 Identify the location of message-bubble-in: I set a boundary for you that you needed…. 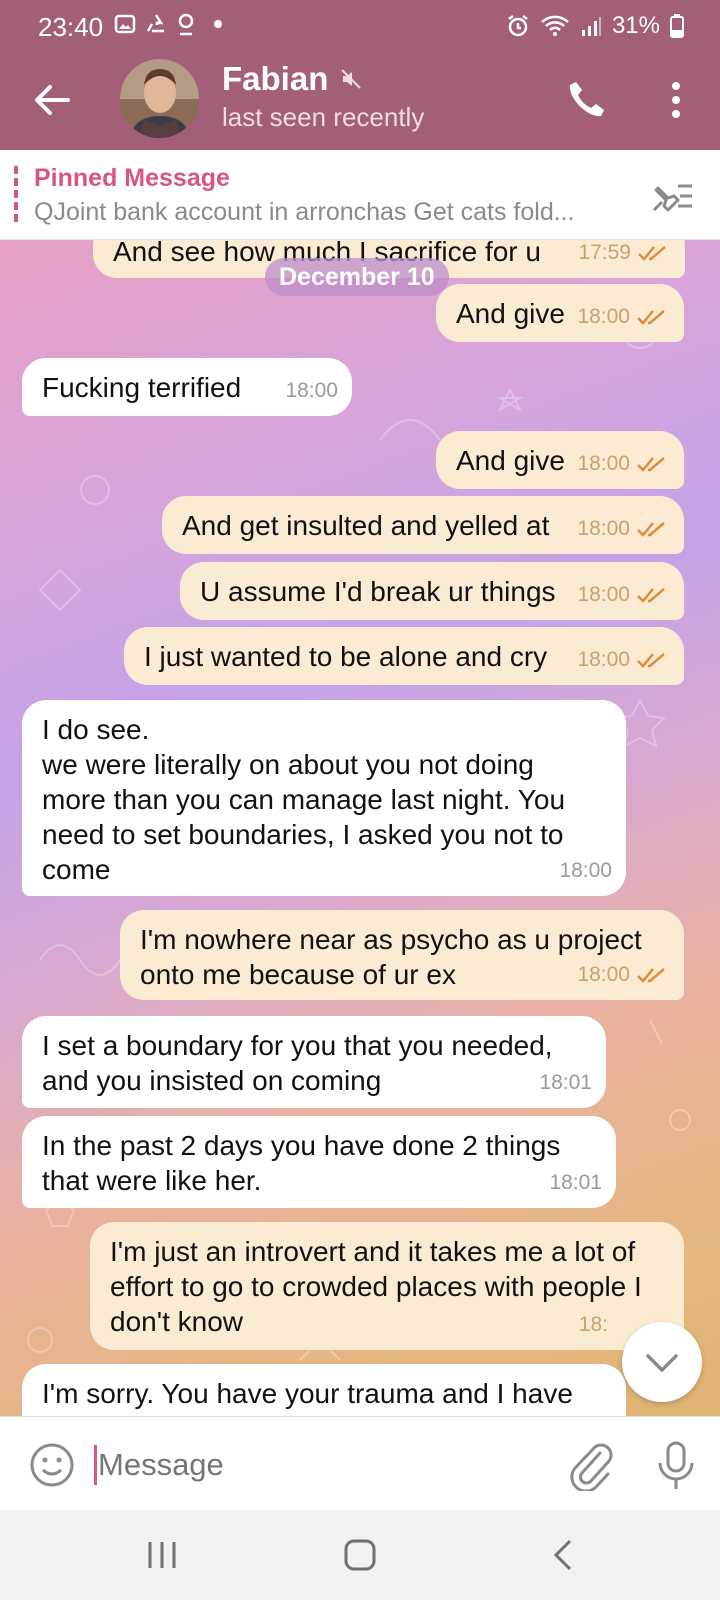
(314, 1062).